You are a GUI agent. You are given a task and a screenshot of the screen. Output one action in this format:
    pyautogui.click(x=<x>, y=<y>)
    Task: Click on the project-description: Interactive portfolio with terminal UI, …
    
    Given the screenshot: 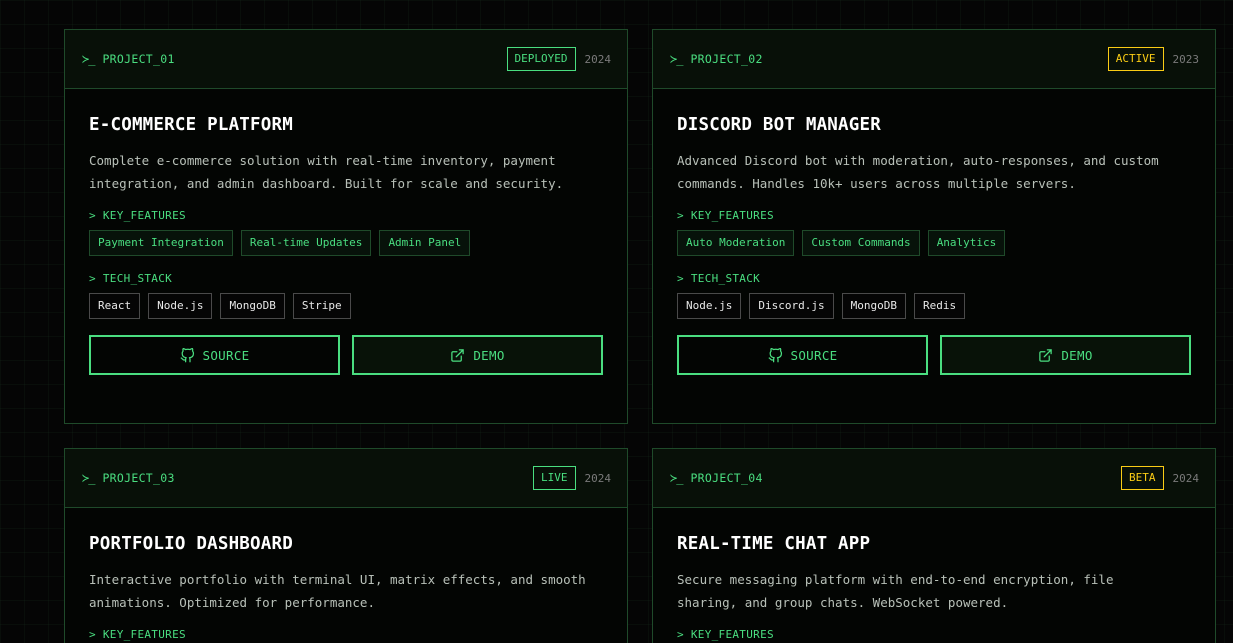 What is the action you would take?
    pyautogui.click(x=346, y=591)
    